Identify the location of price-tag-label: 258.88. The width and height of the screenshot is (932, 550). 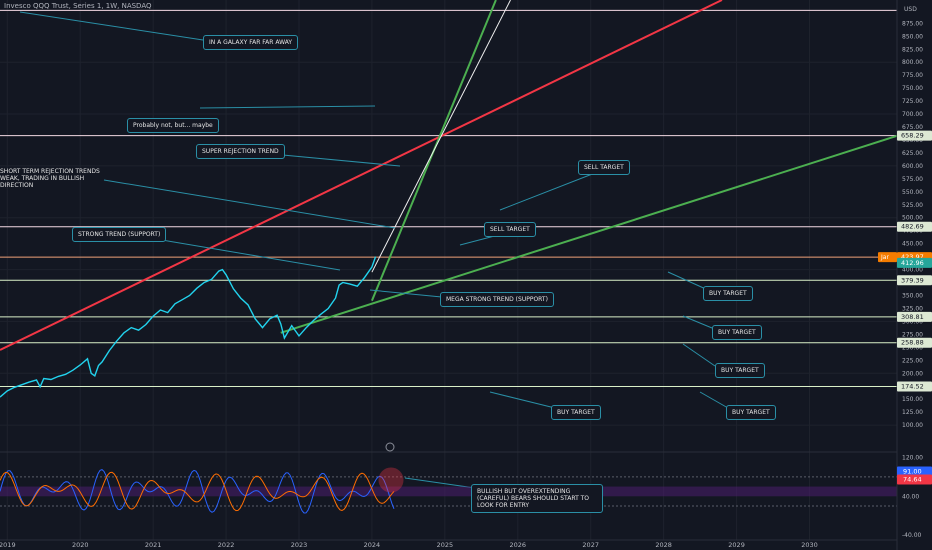
(912, 343).